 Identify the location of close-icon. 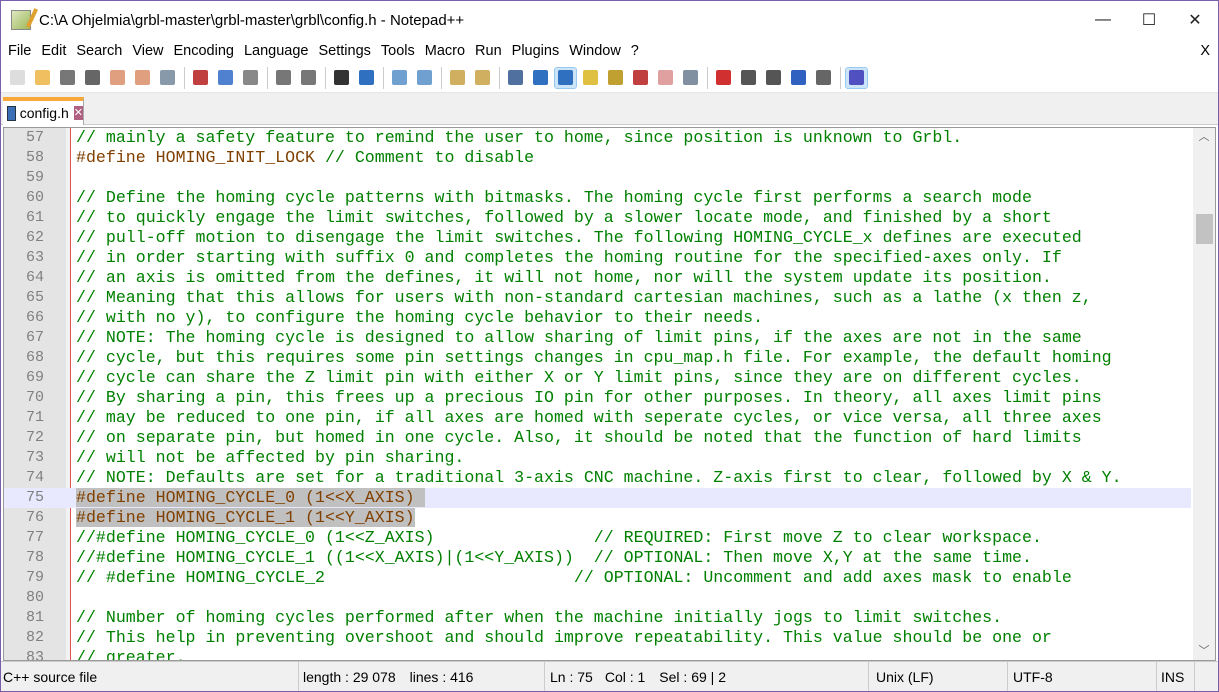
(117, 78).